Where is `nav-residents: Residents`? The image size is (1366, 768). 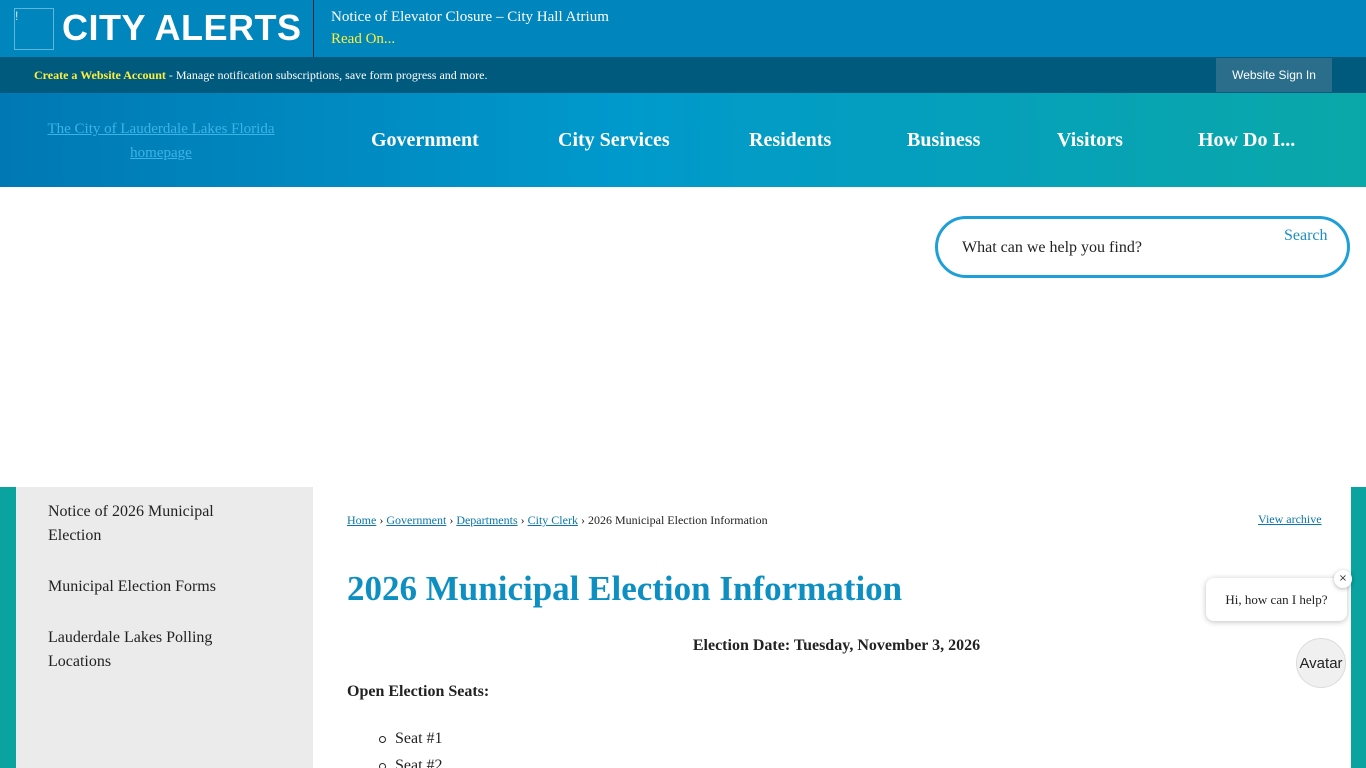
nav-residents: Residents is located at coordinates (790, 140).